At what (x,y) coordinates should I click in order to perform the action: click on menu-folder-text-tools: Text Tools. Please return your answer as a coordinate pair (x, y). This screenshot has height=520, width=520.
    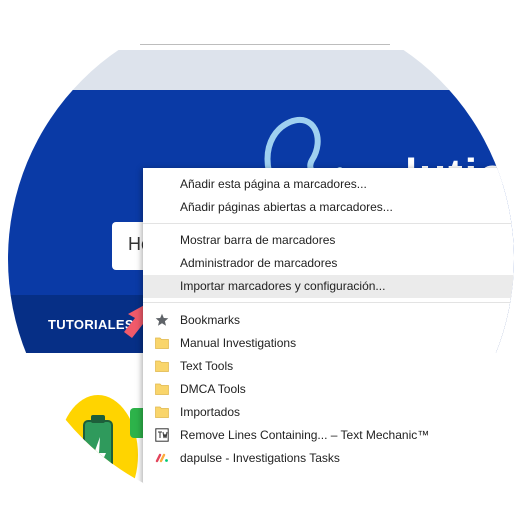
    Looking at the image, I should click on (328, 366).